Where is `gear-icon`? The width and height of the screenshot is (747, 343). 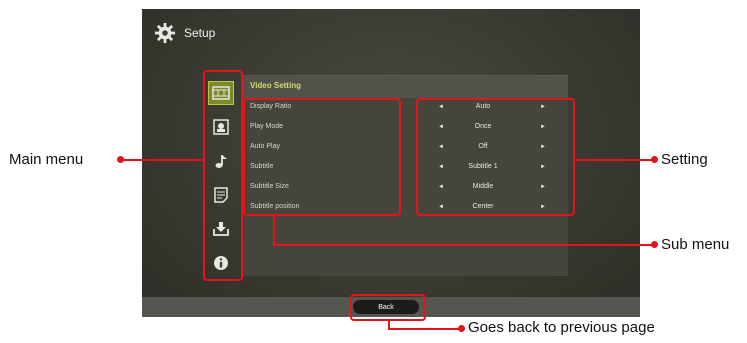
gear-icon is located at coordinates (165, 33).